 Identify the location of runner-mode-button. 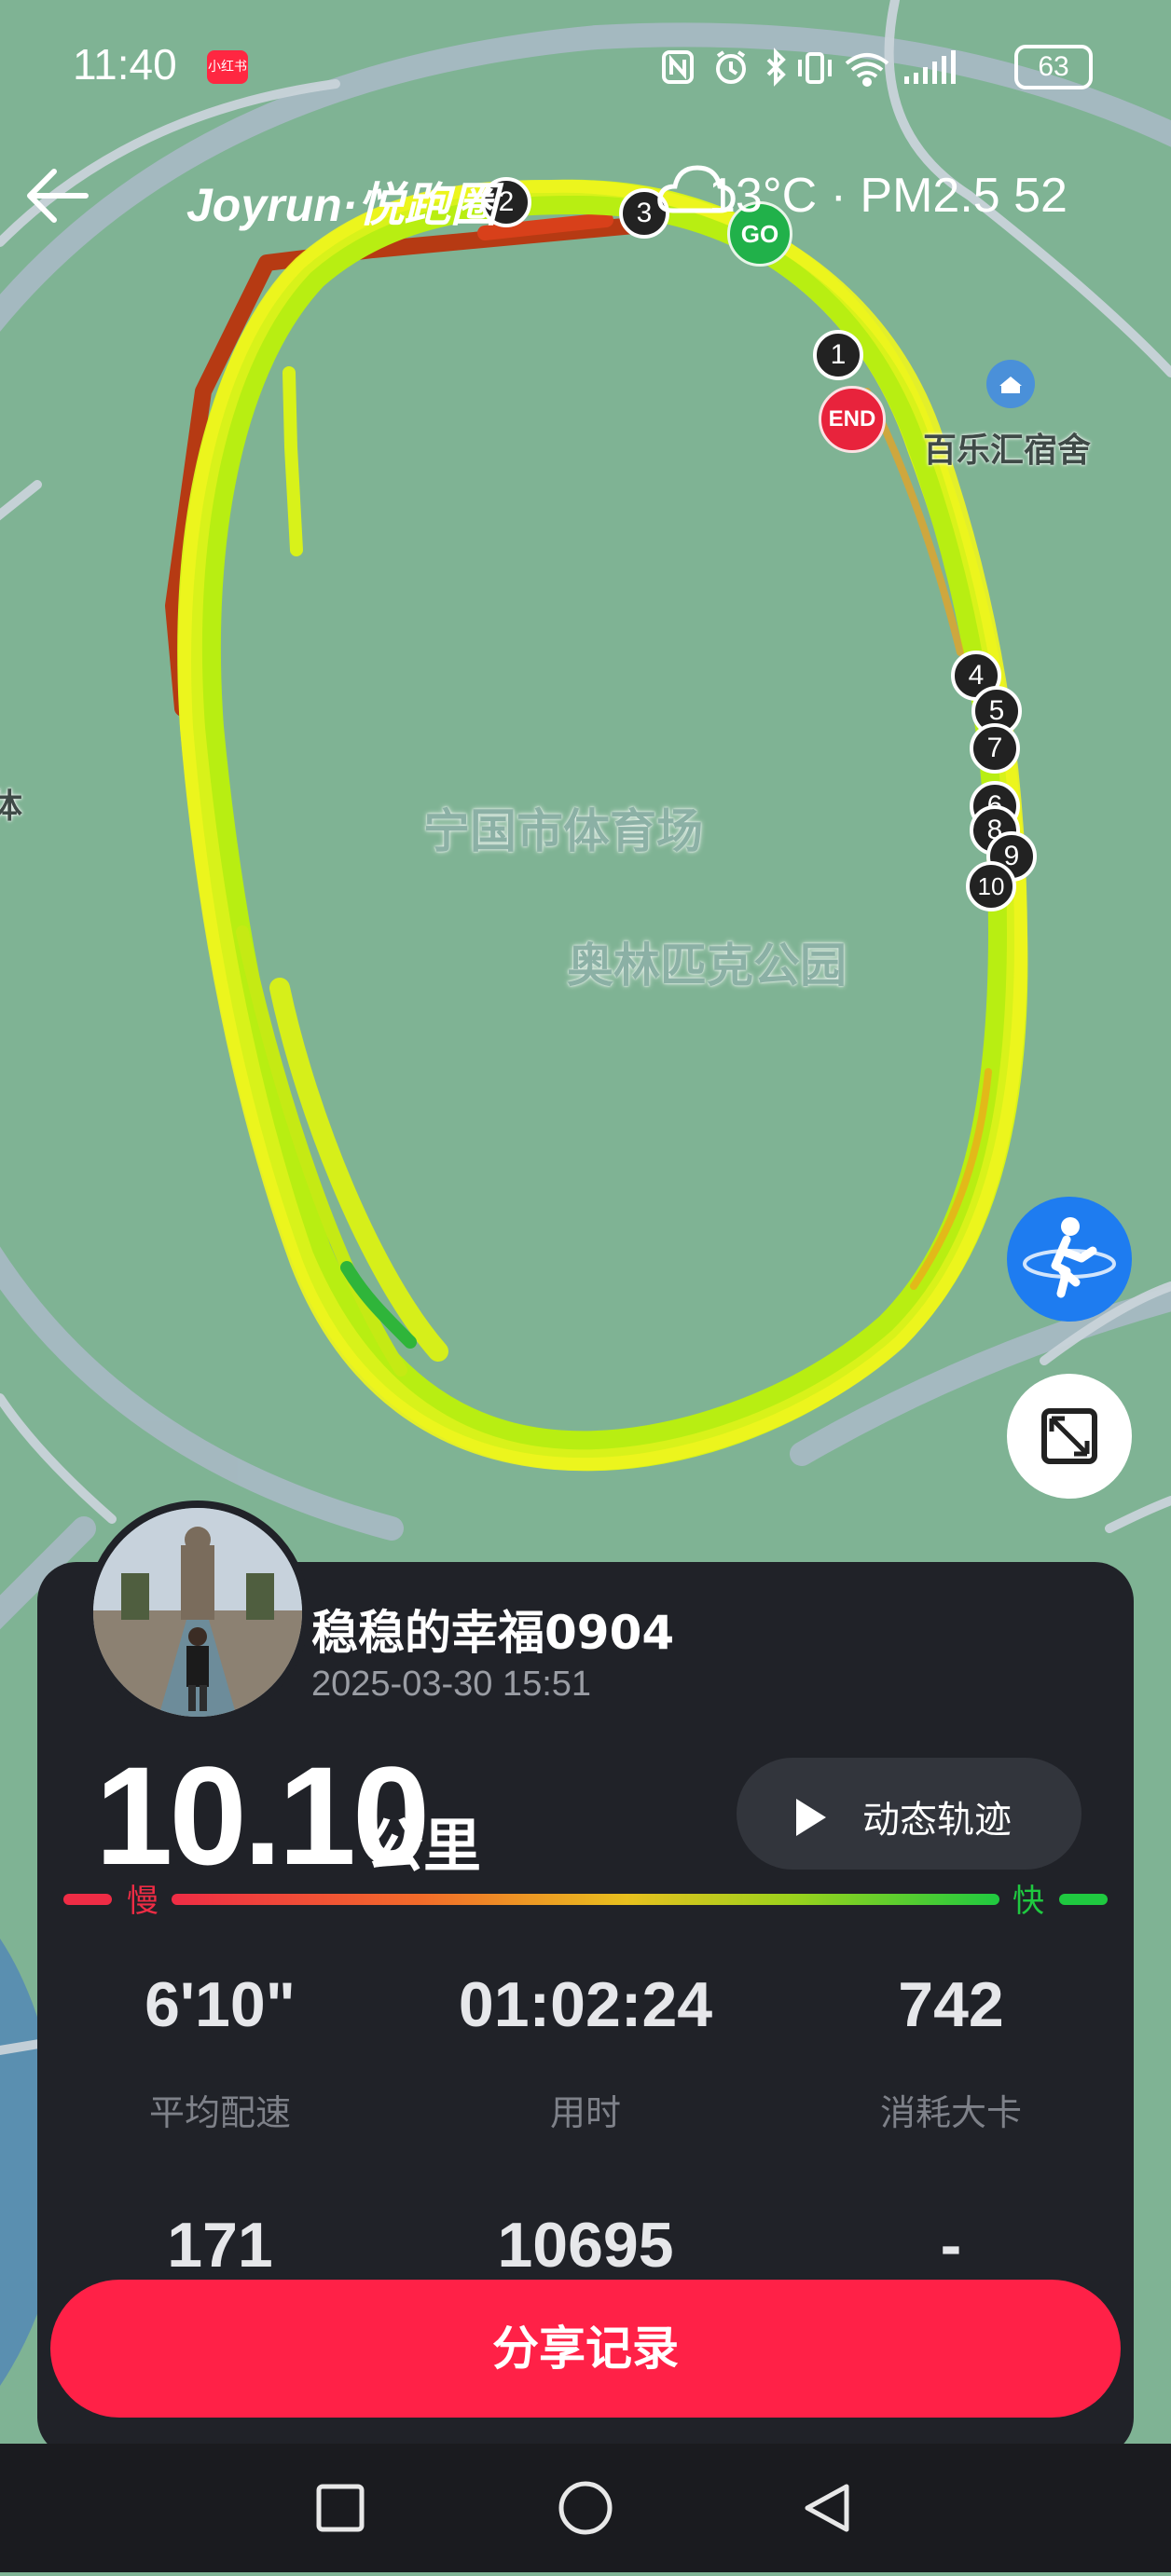
(1069, 1259).